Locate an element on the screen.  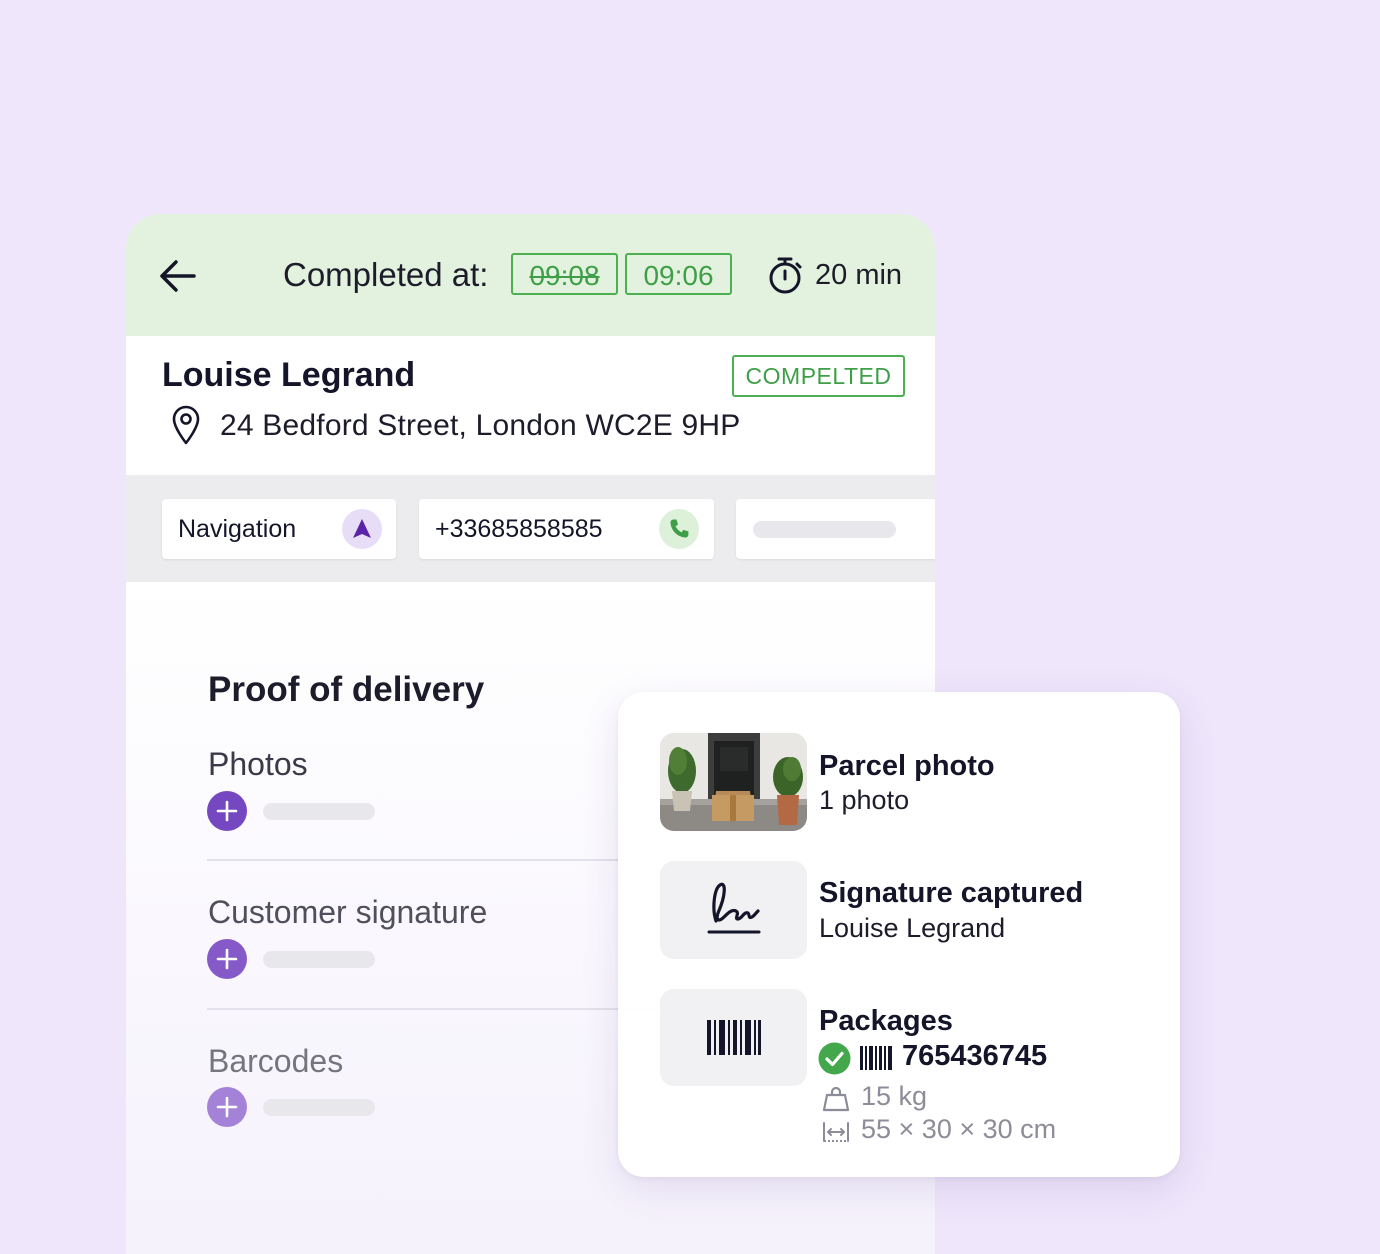
add-barcode-button is located at coordinates (227, 1107).